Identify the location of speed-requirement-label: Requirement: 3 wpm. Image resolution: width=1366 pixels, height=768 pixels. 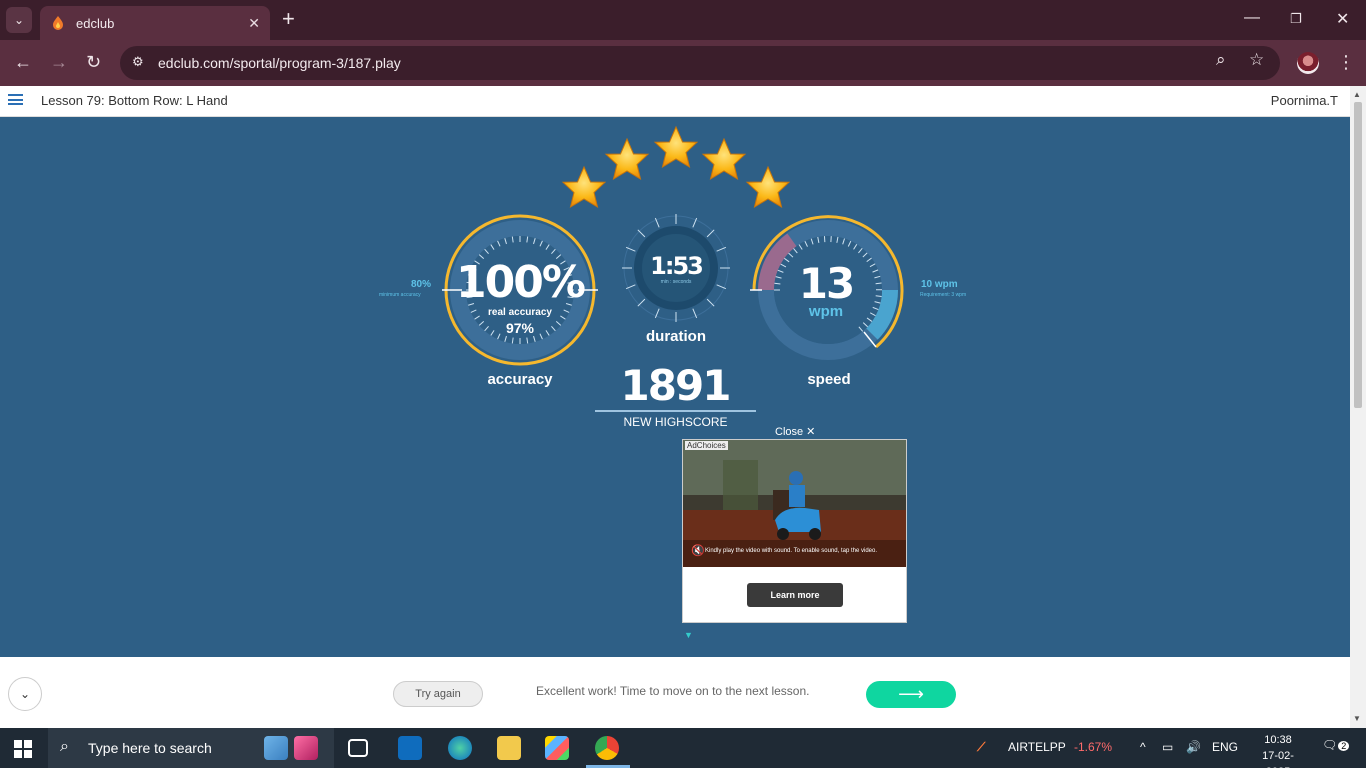
(943, 295).